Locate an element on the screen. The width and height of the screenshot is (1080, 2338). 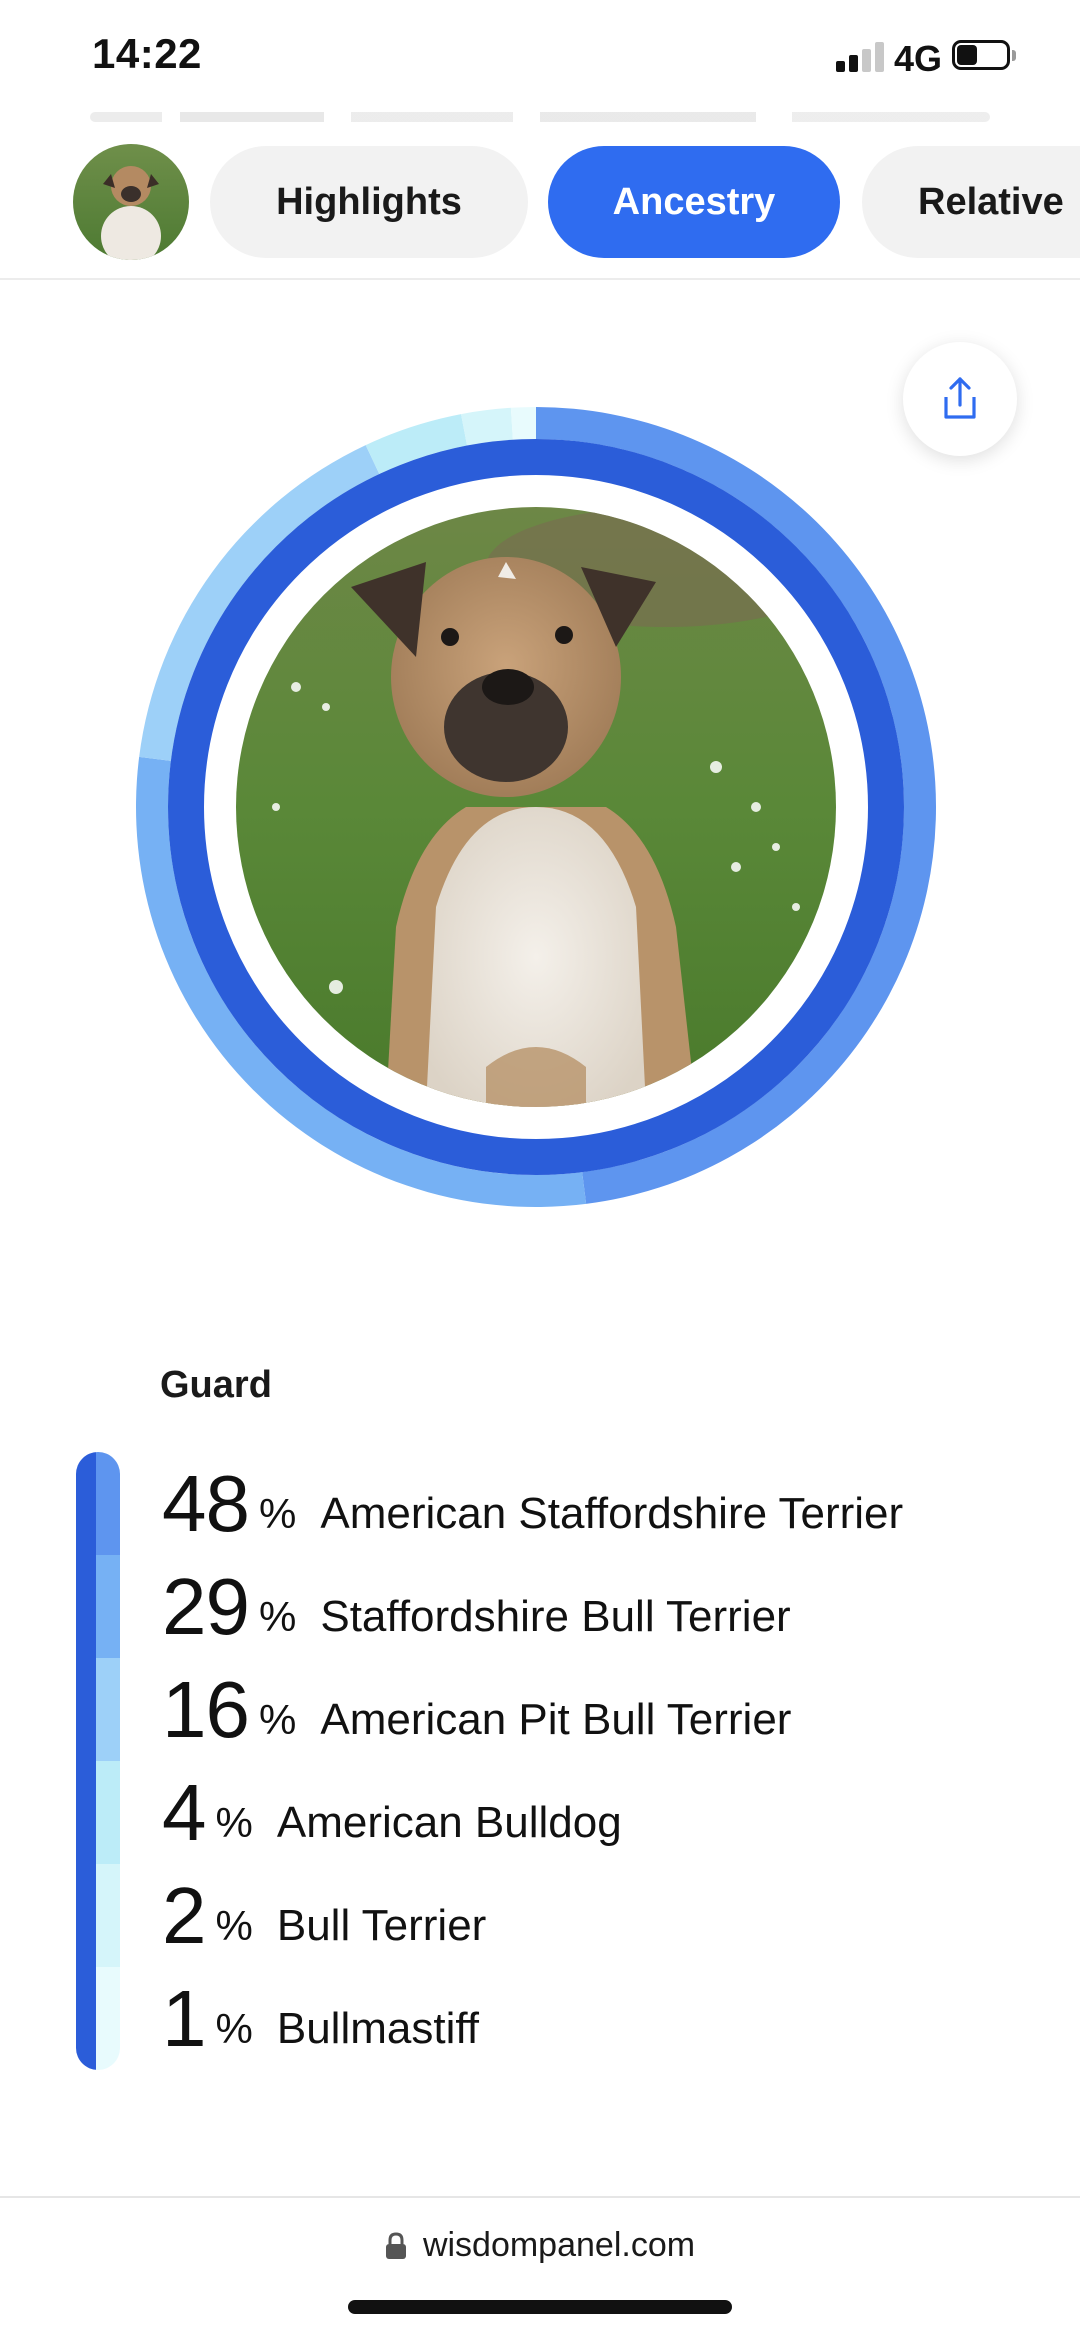
breed-row: 16 % American Pit Bull Terrier is located at coordinates (612, 1709).